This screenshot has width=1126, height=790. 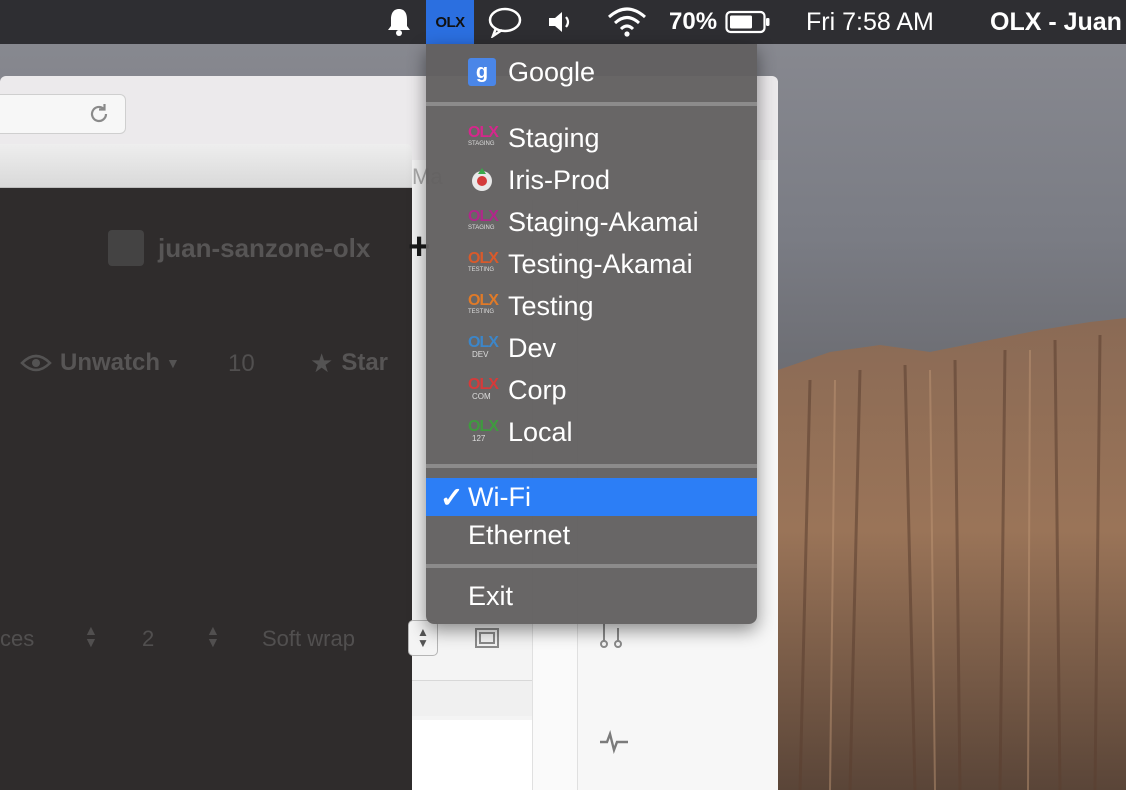 I want to click on olx-local-icon: OLX 127, so click(x=483, y=430).